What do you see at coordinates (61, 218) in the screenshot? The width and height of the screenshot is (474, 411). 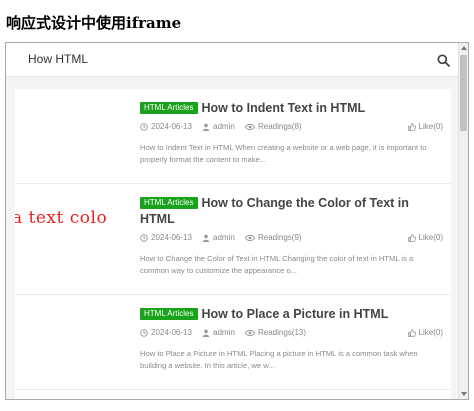 I see `thumbnail-image-text: a text colo` at bounding box center [61, 218].